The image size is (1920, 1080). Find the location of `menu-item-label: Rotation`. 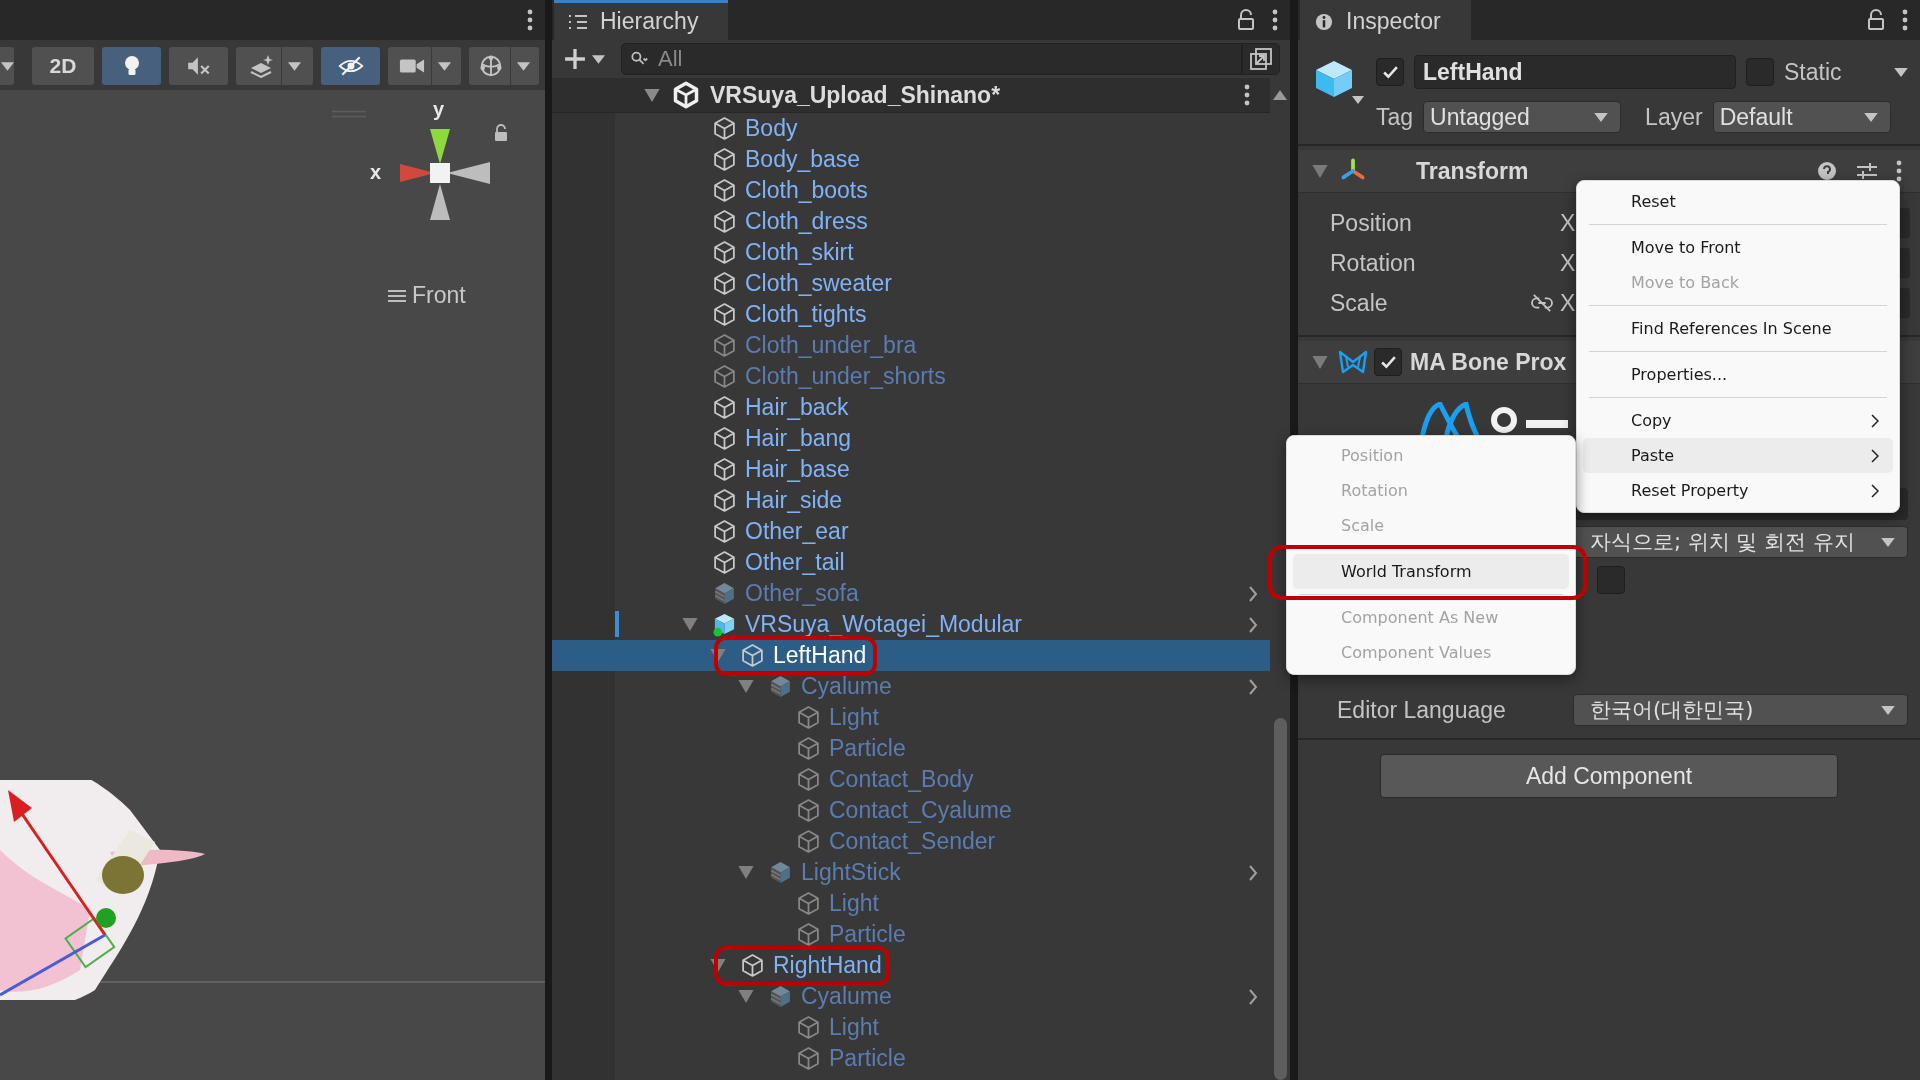

menu-item-label: Rotation is located at coordinates (1375, 490).